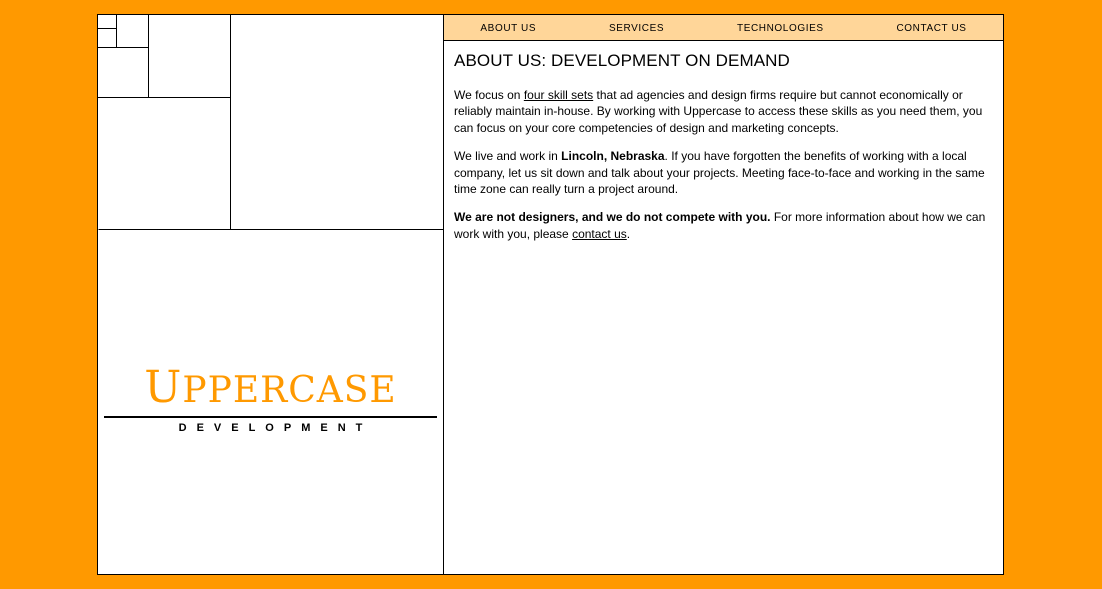 This screenshot has width=1102, height=589. What do you see at coordinates (931, 28) in the screenshot?
I see `nav-contact-us: CONTACT US` at bounding box center [931, 28].